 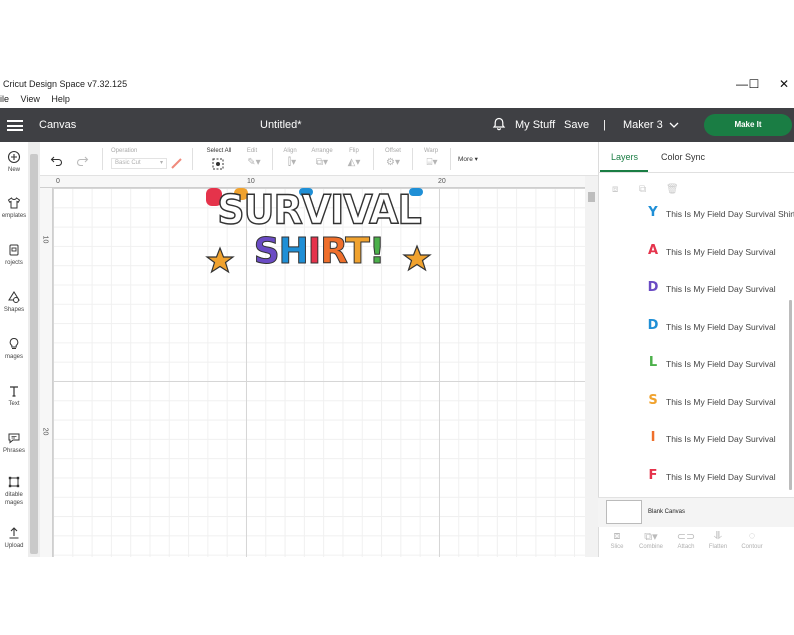 I want to click on text-icon, so click(x=14, y=392).